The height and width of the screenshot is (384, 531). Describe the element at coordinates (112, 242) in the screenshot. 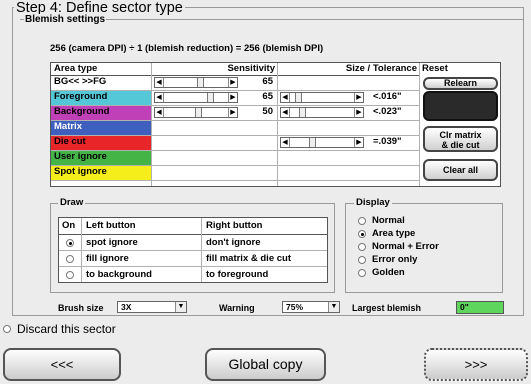

I see `draw-left-spot-ignore: spot ignore` at that location.